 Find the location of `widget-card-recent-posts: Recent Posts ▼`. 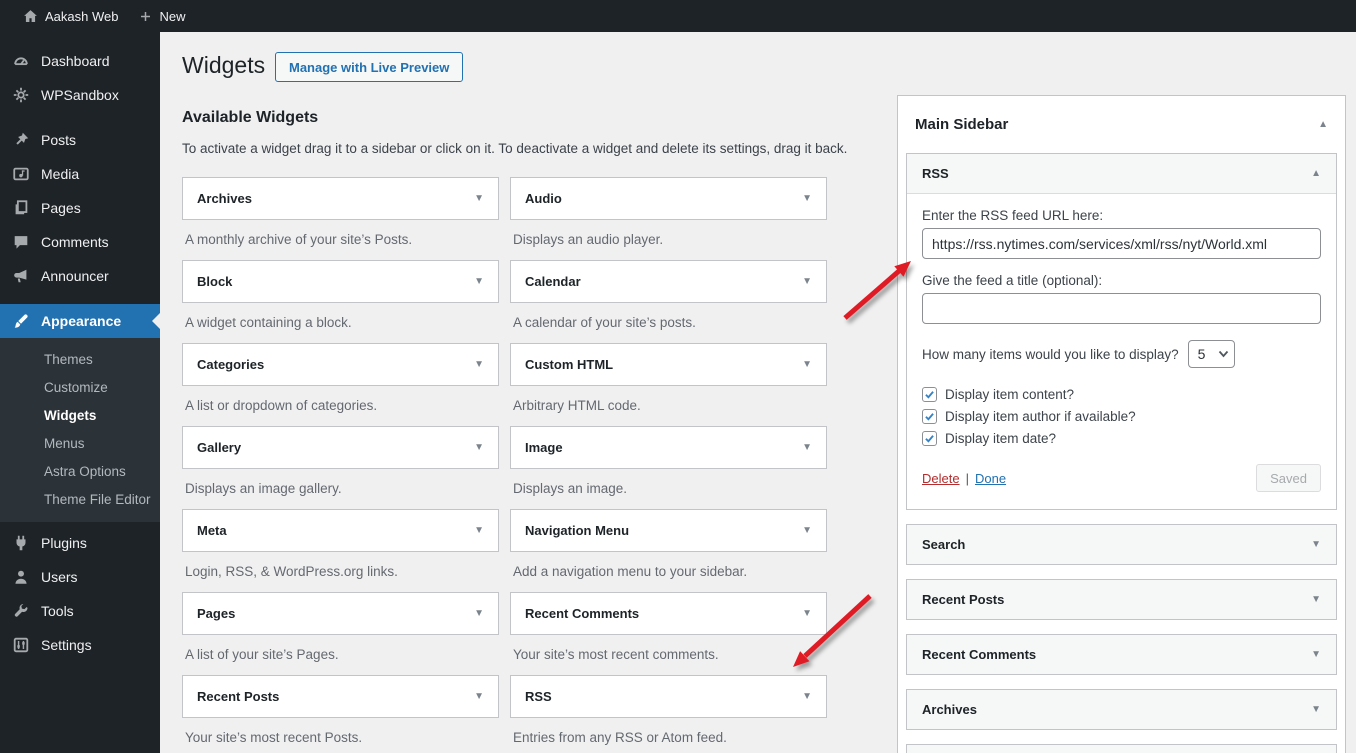

widget-card-recent-posts: Recent Posts ▼ is located at coordinates (340, 696).